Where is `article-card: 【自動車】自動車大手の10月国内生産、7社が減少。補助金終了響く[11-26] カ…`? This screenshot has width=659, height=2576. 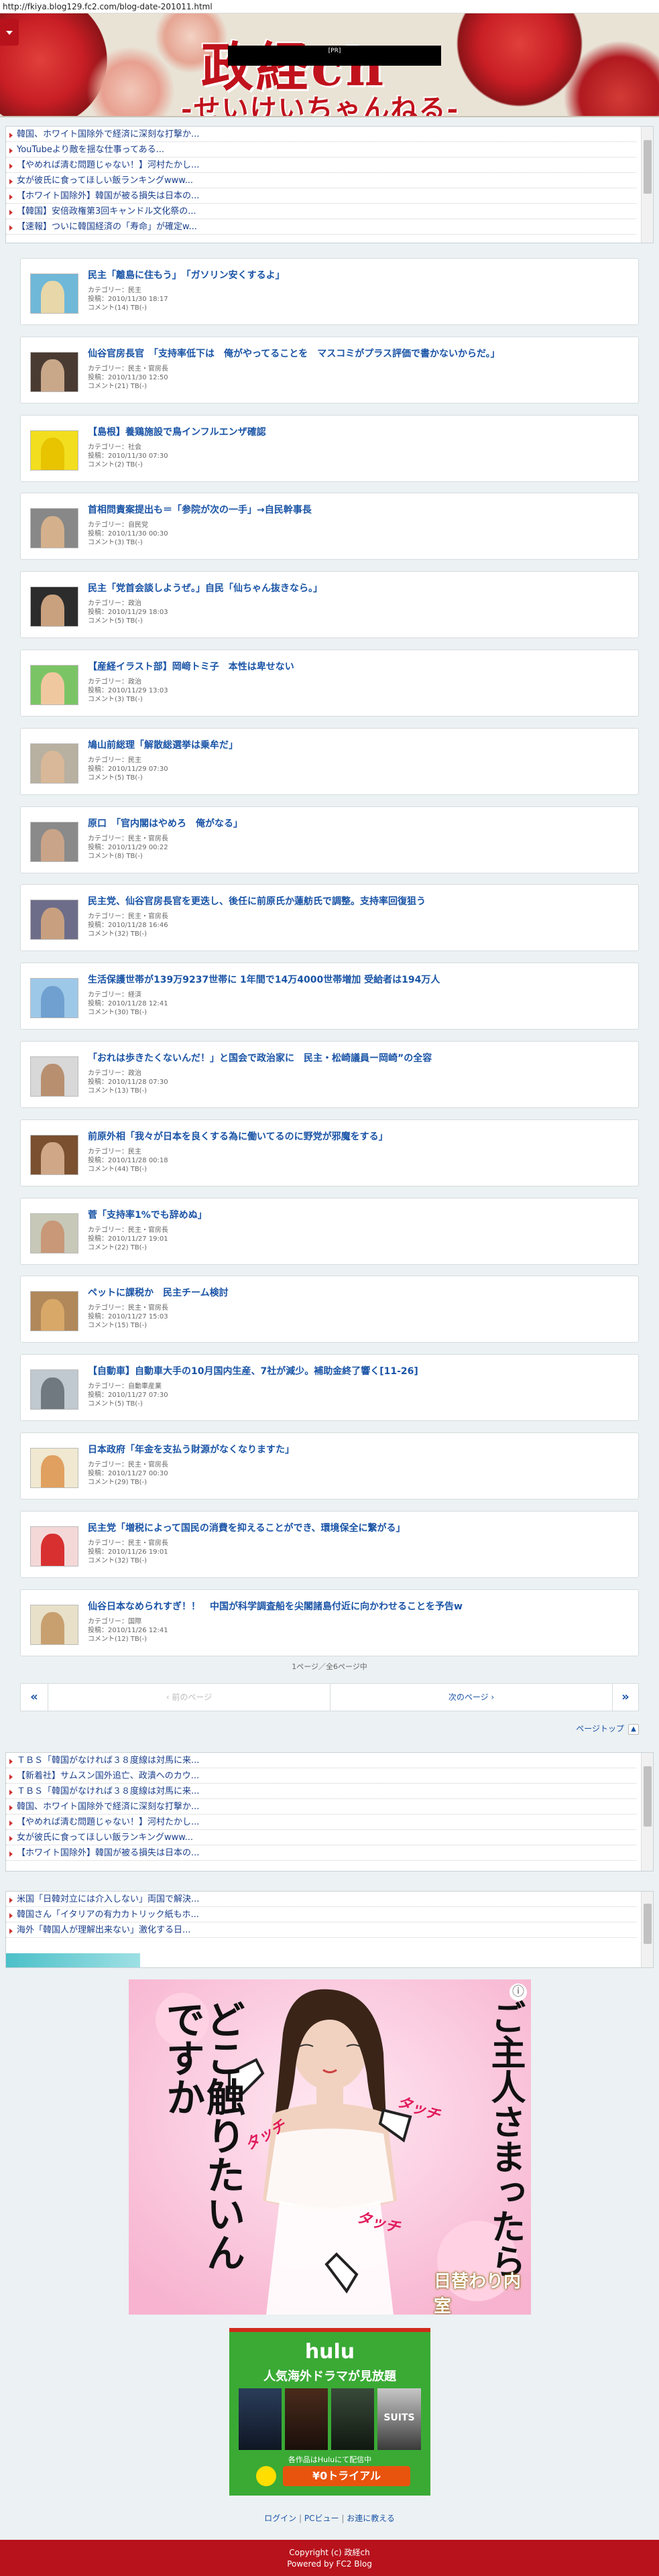
article-card: 【自動車】自動車大手の10月国内生産、7社が減少。補助金終了響く[11-26] カ… is located at coordinates (329, 1388).